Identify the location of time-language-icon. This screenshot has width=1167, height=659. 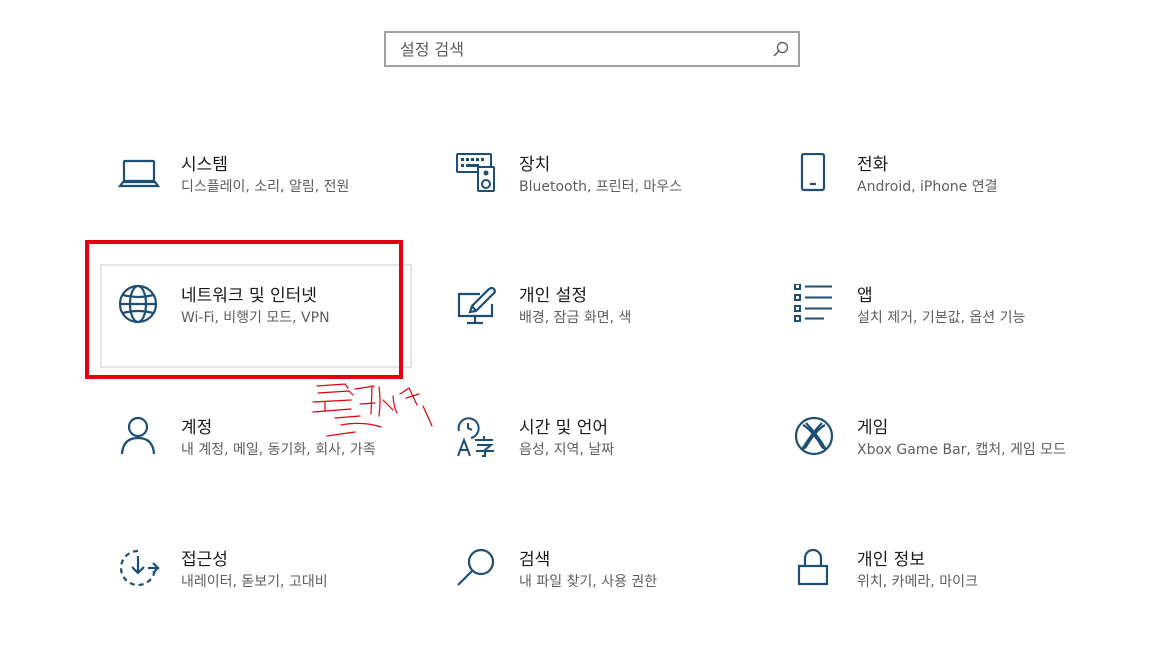
(477, 437).